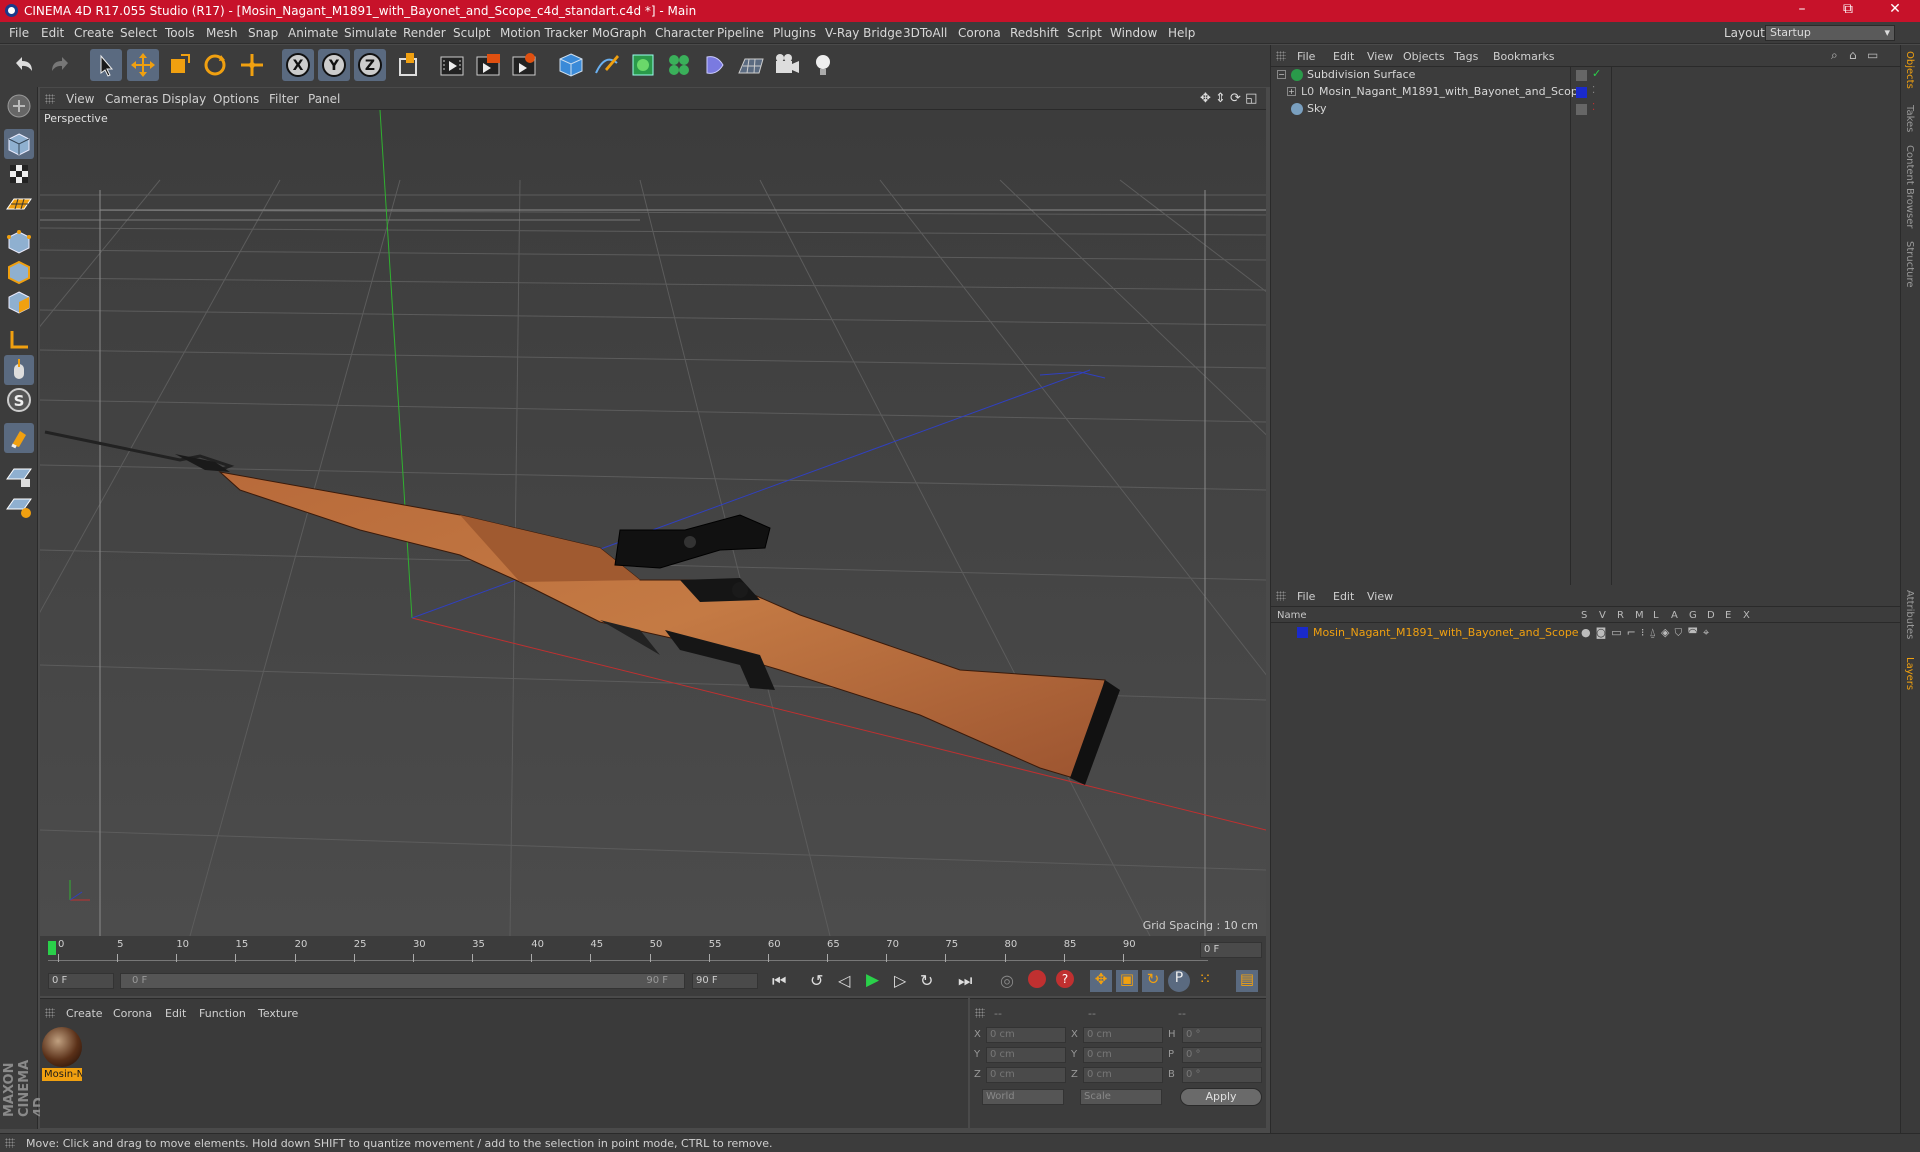  I want to click on layer-column-header: R, so click(1620, 615).